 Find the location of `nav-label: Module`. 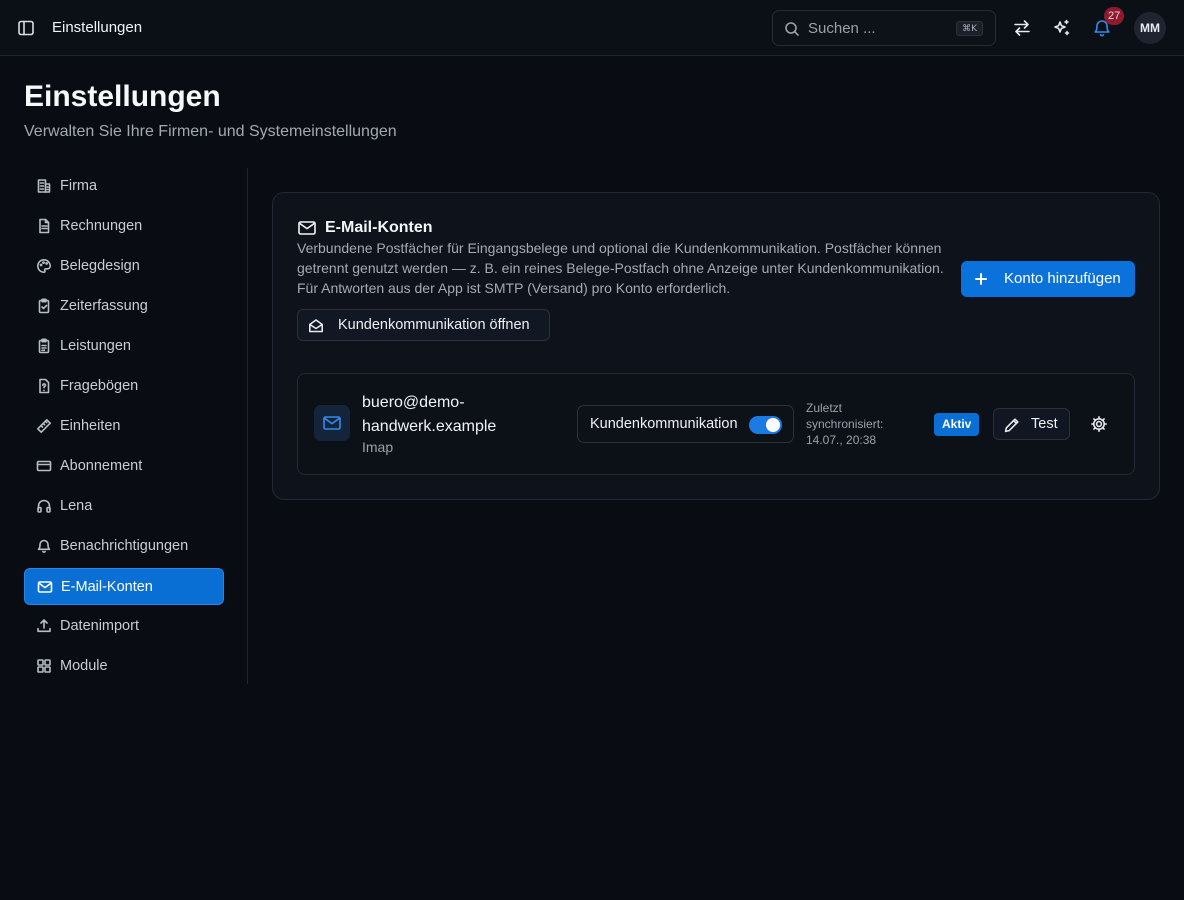

nav-label: Module is located at coordinates (84, 666).